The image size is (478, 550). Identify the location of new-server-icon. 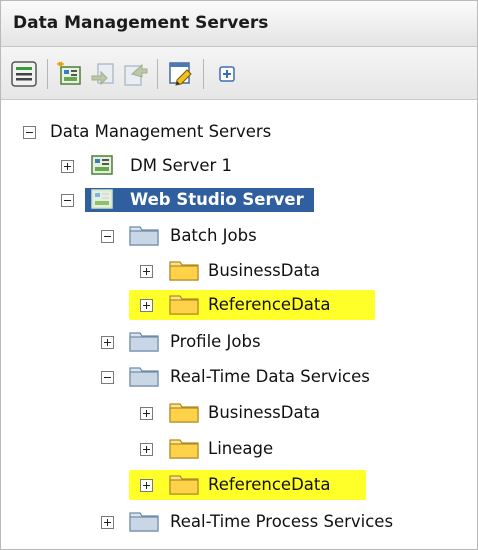
(70, 74).